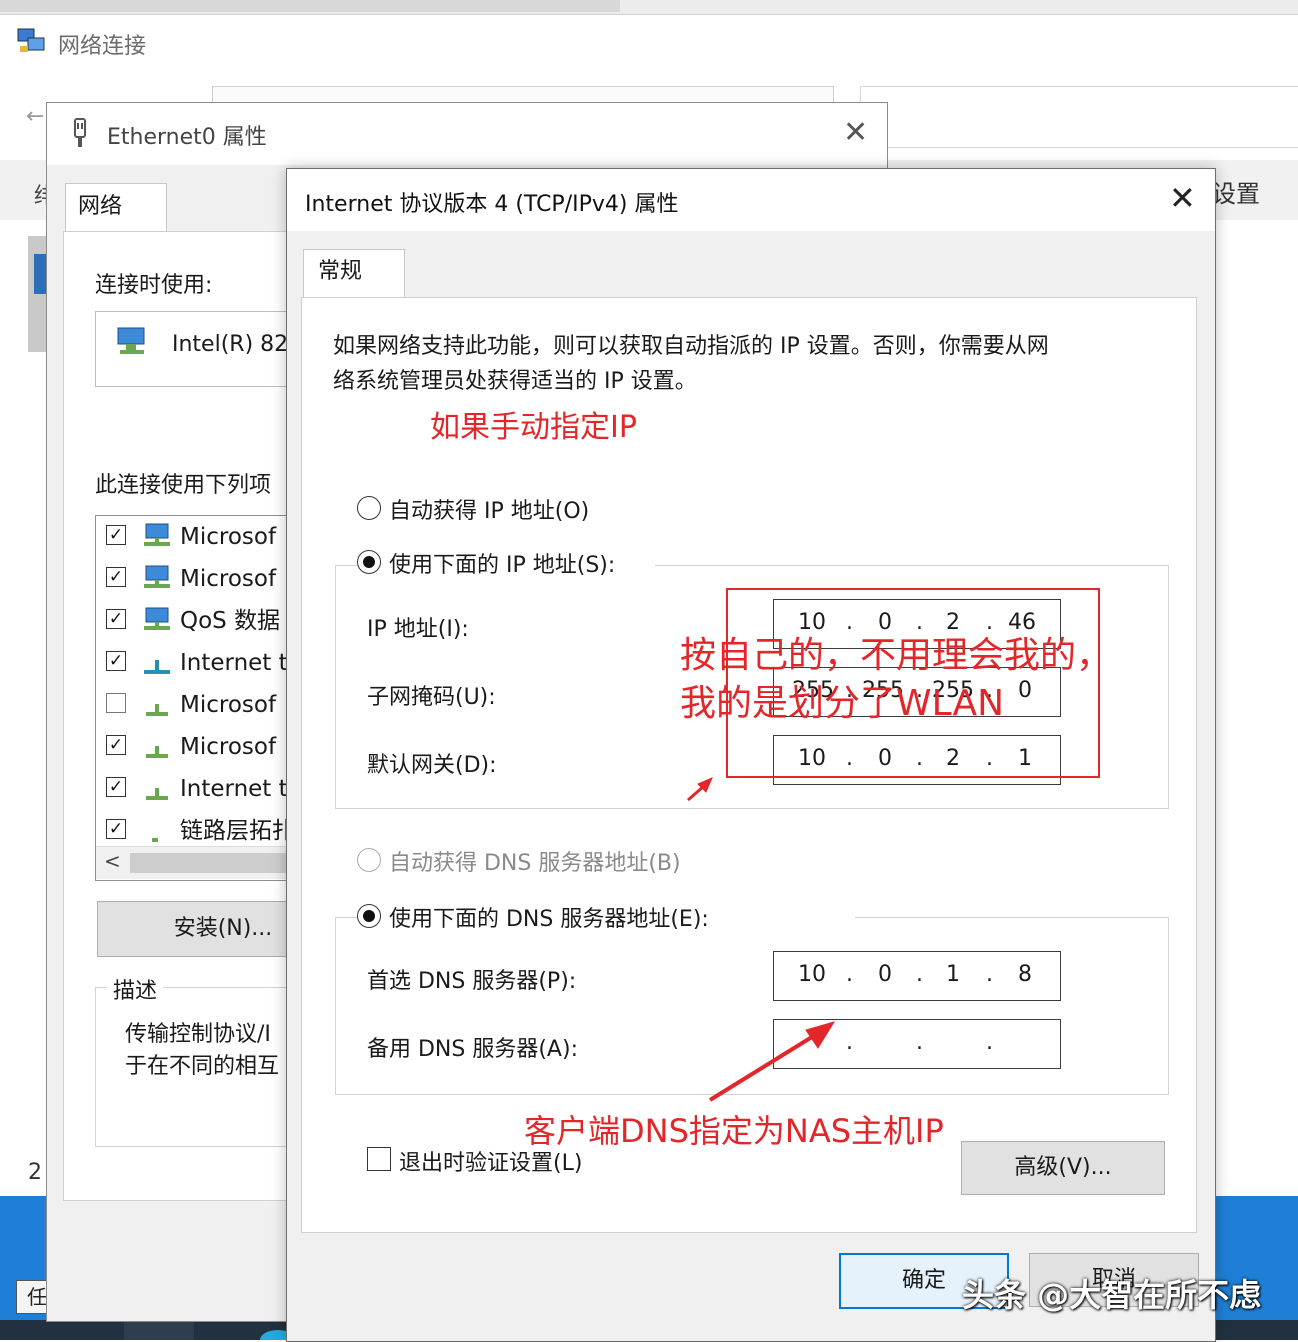 This screenshot has height=1342, width=1298. I want to click on annotation-own-settings-line1: 按自己的，不用理会我的，, so click(896, 655).